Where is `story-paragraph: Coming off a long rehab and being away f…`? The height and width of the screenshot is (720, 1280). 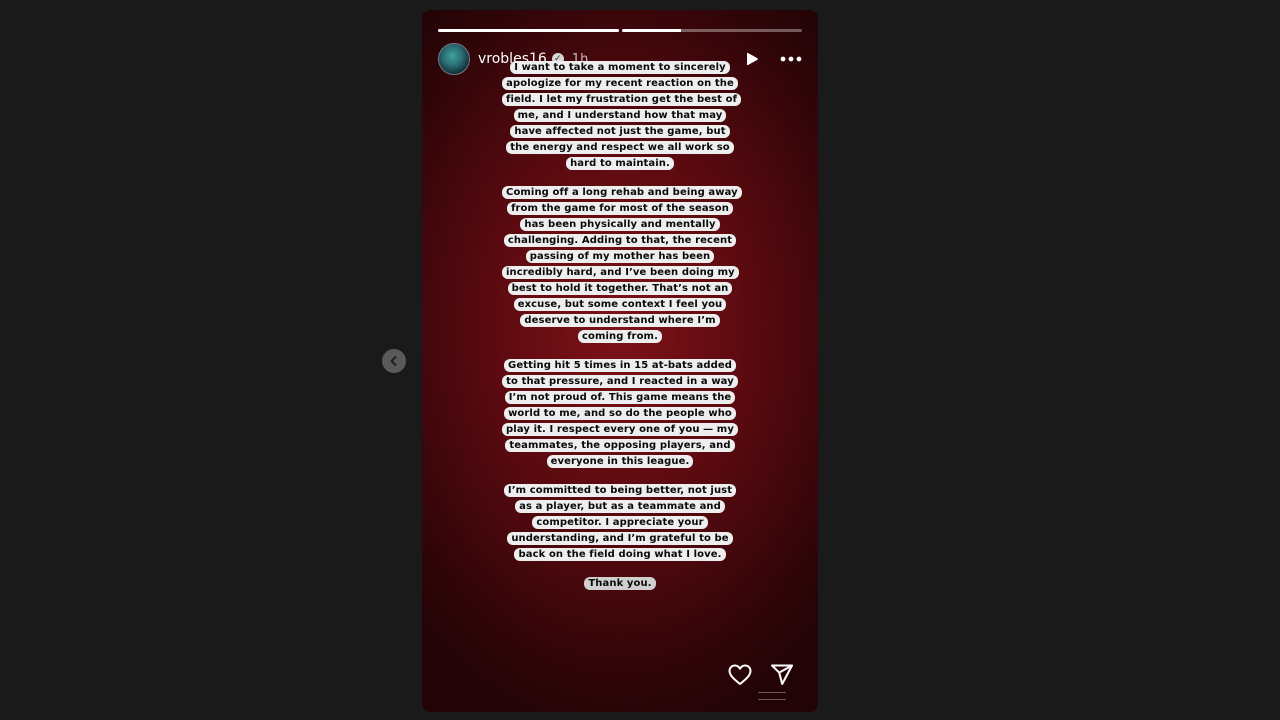 story-paragraph: Coming off a long rehab and being away f… is located at coordinates (622, 263).